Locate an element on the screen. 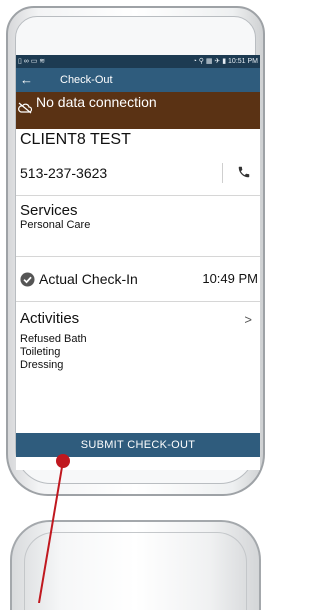 The width and height of the screenshot is (320, 610). activities-list: Refused Bath Toileting Dressing is located at coordinates (138, 352).